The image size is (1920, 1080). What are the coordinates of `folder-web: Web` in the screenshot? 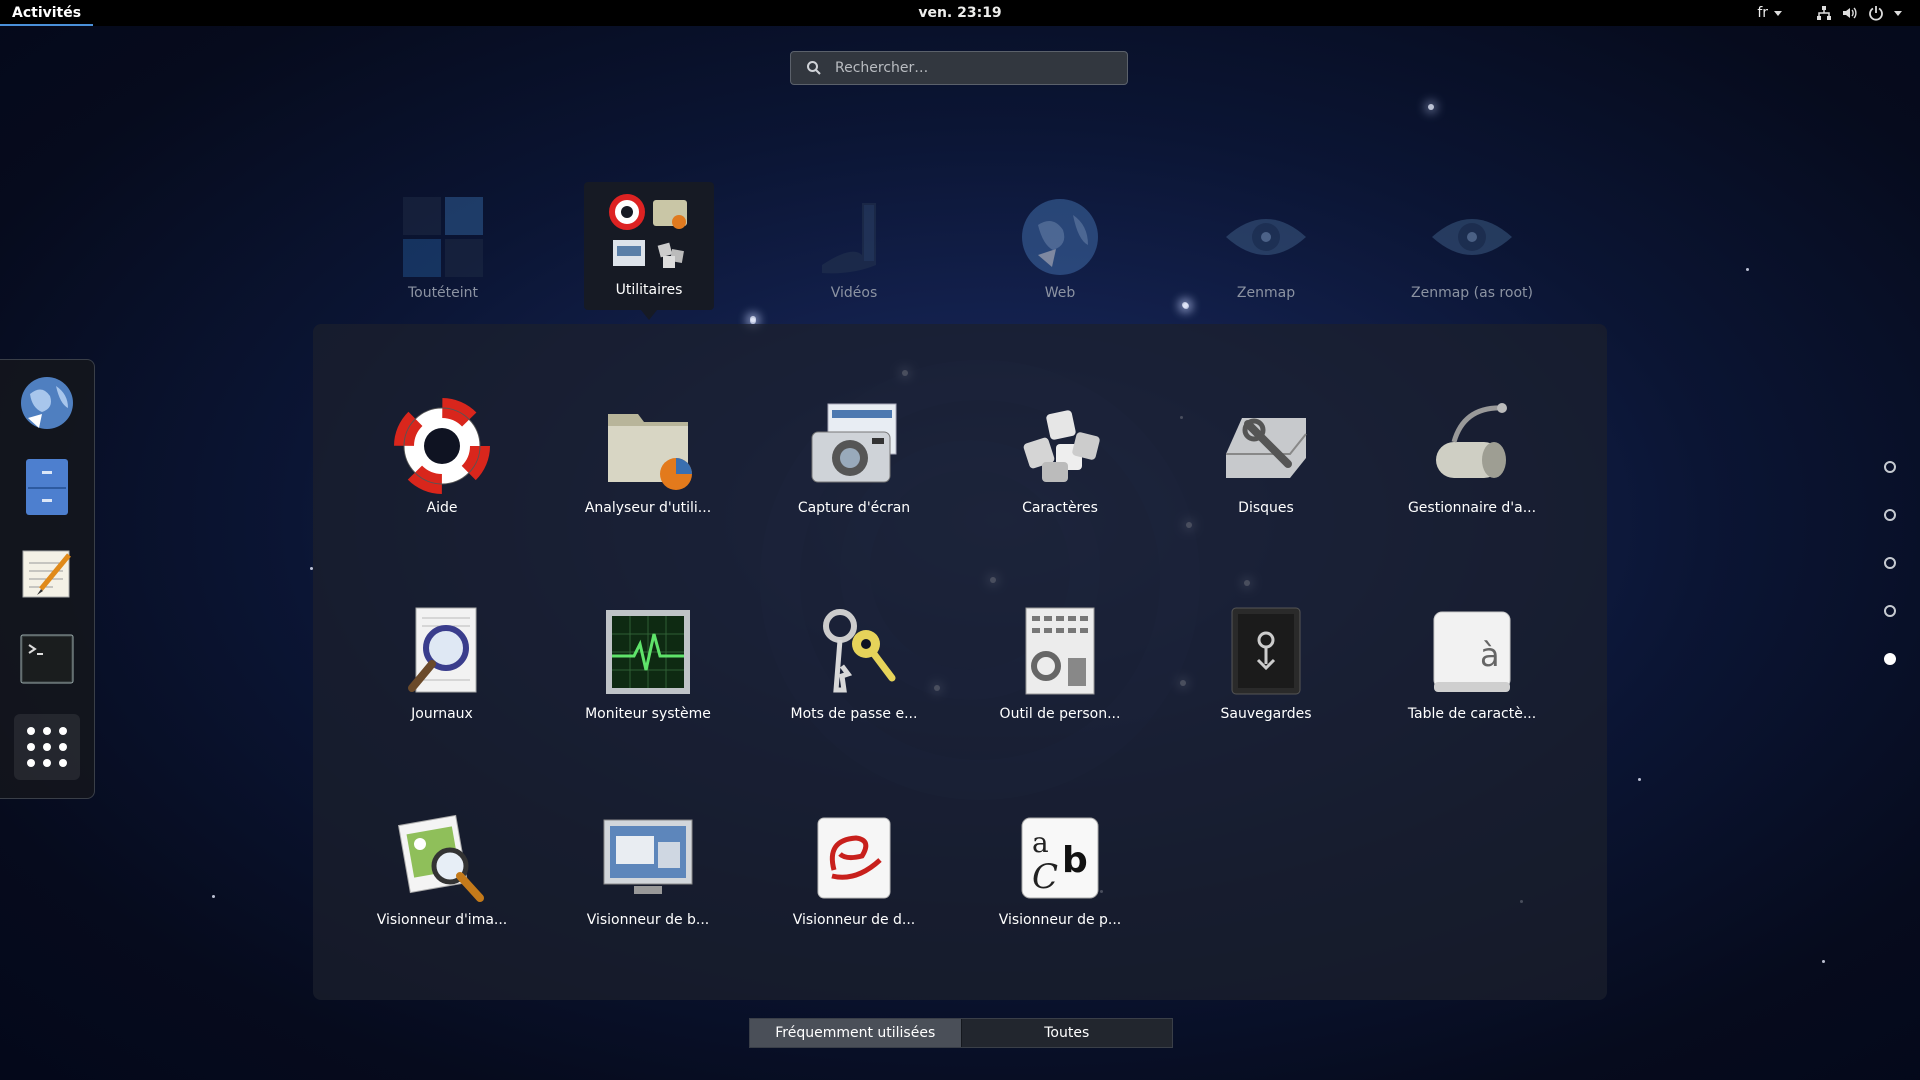 It's located at (1060, 246).